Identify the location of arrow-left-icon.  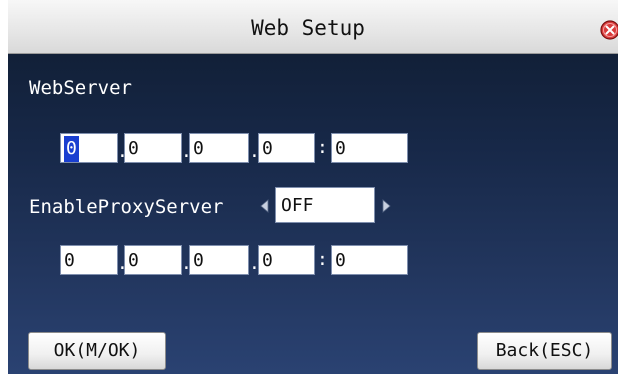
(265, 206).